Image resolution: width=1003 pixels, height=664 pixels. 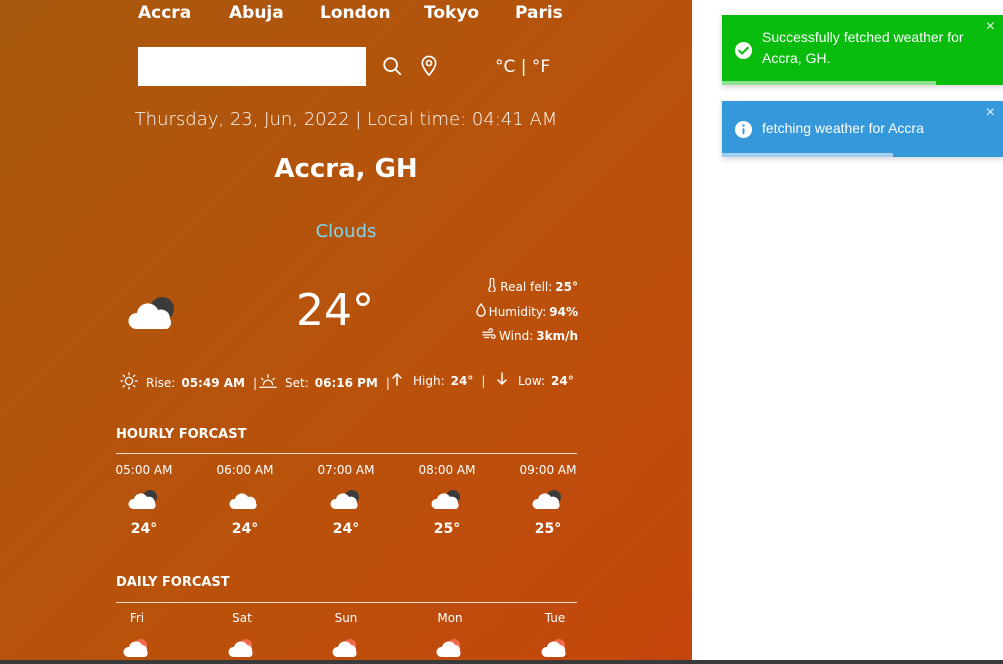 What do you see at coordinates (346, 231) in the screenshot?
I see `weather-condition: Clouds` at bounding box center [346, 231].